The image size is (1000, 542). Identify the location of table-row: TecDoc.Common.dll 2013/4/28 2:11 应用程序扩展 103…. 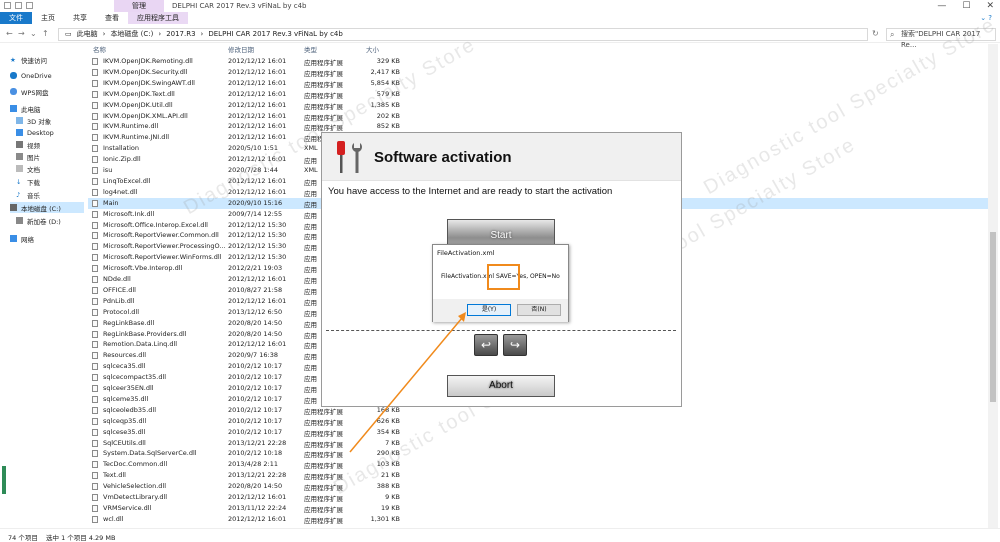
(538, 464).